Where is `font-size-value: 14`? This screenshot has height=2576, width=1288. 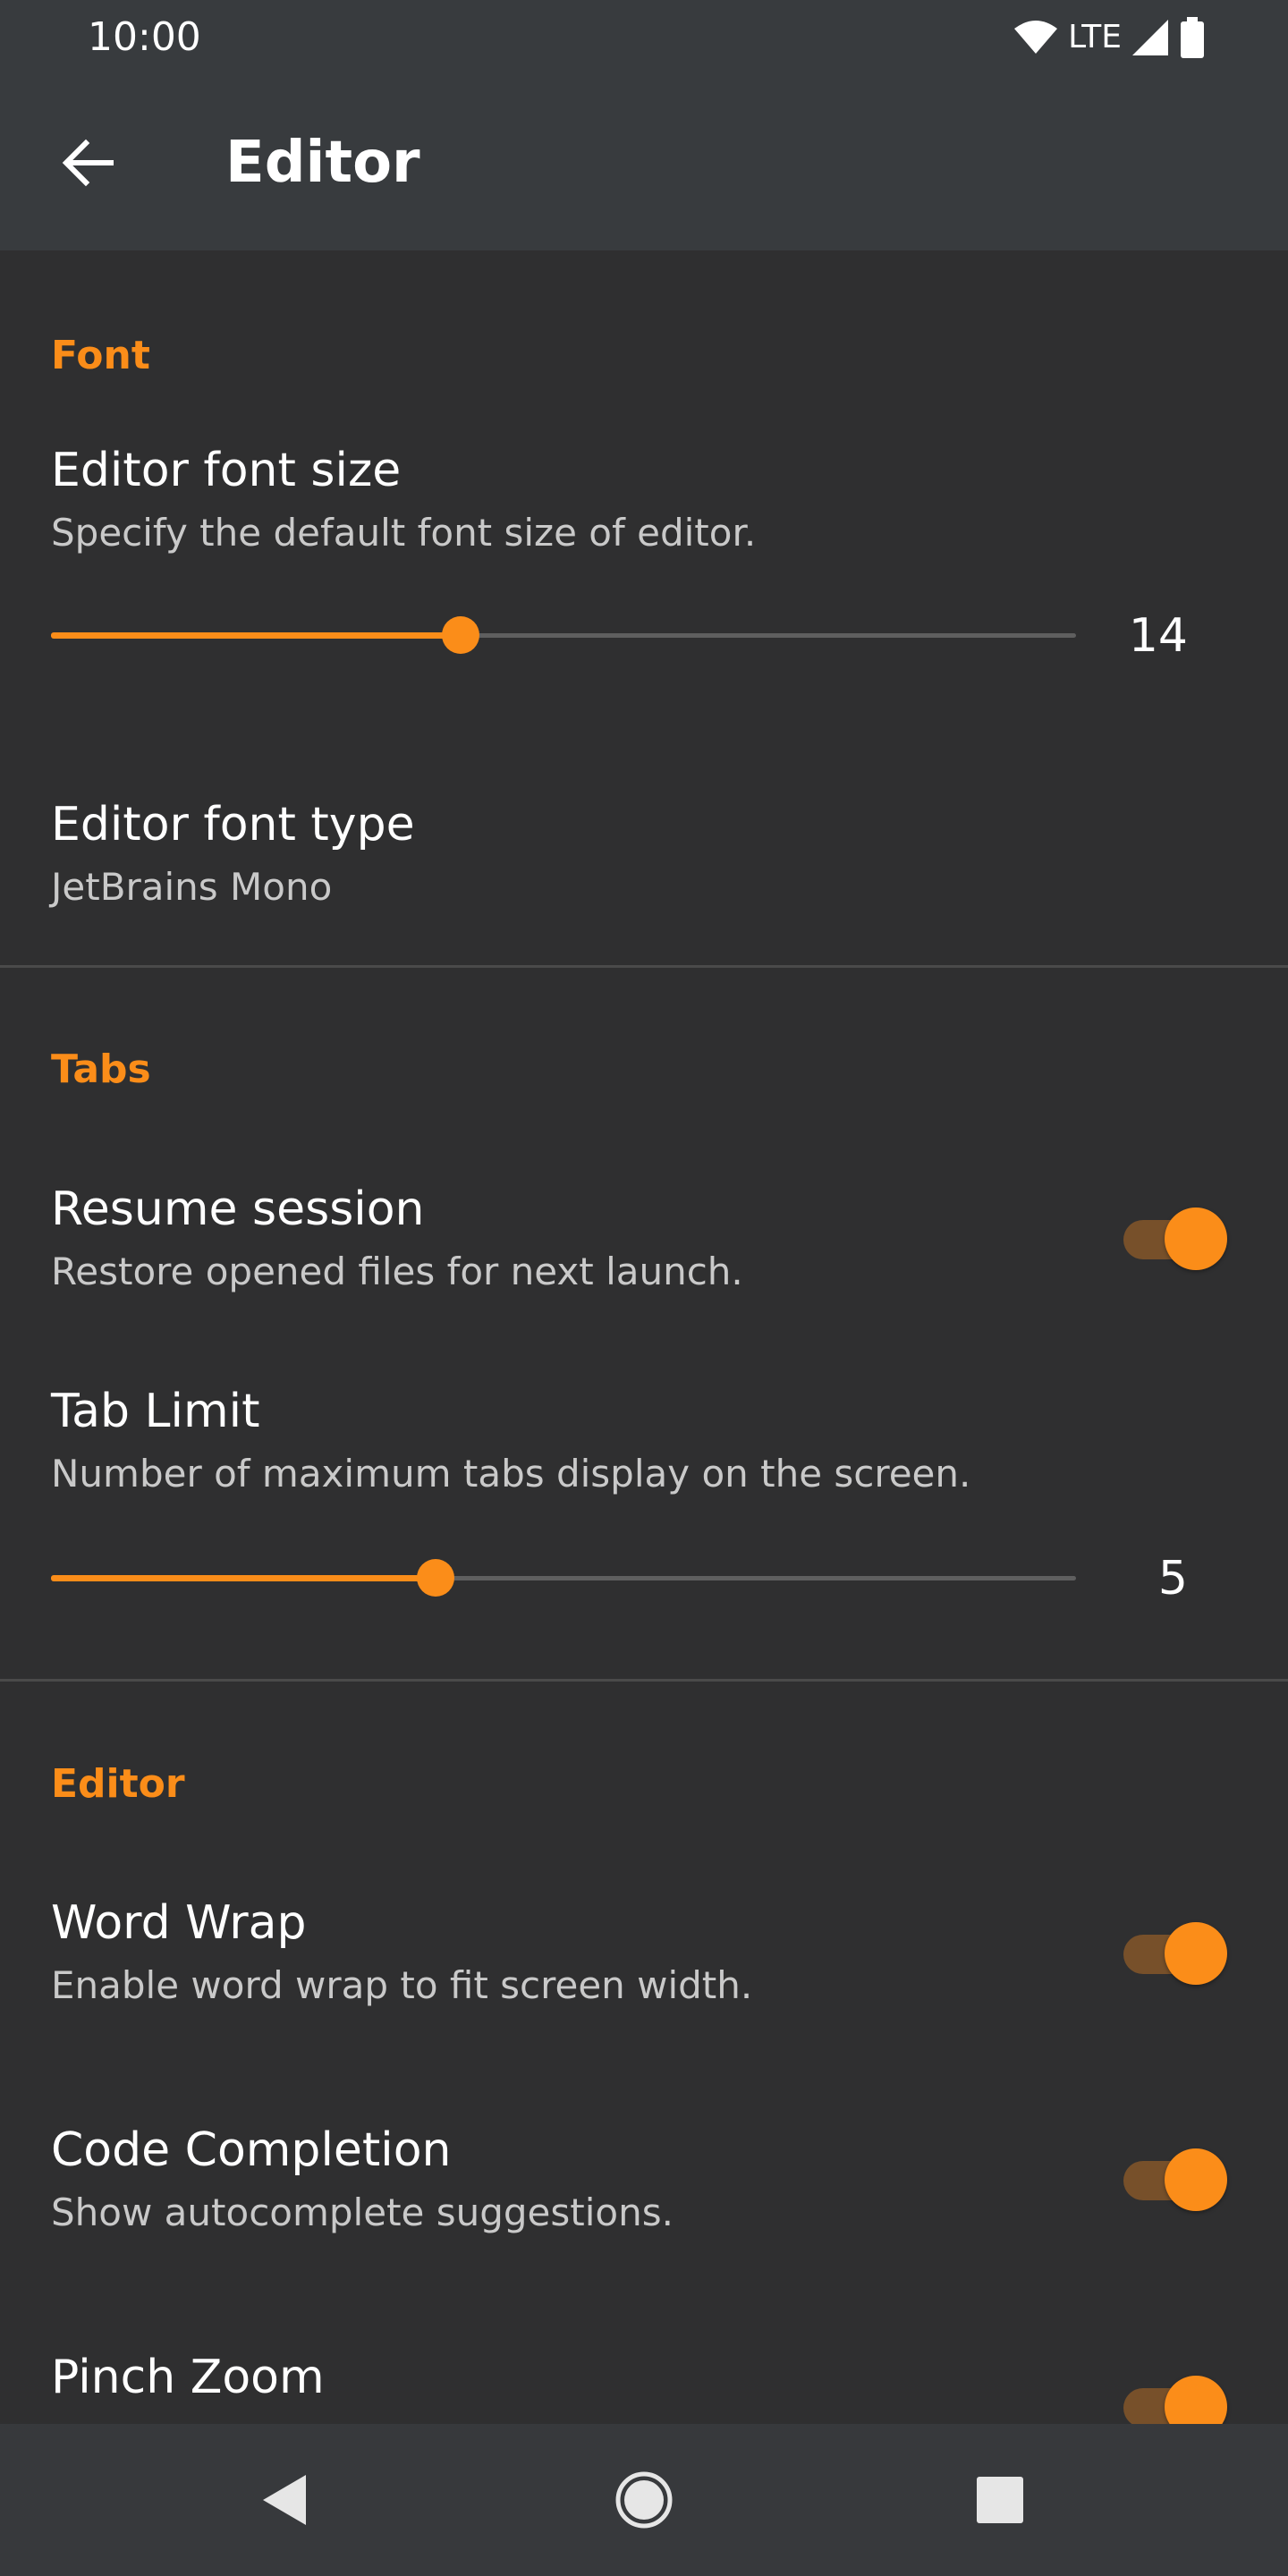
font-size-value: 14 is located at coordinates (1158, 636).